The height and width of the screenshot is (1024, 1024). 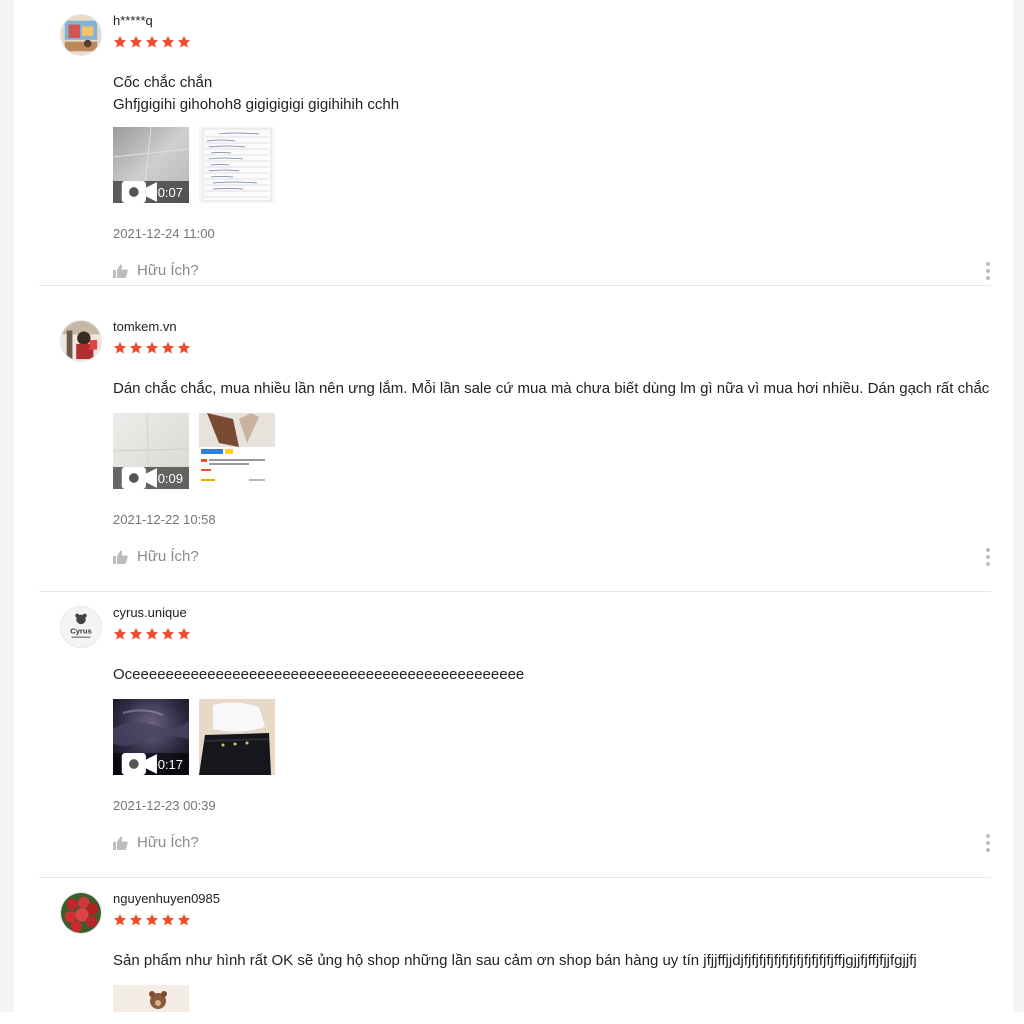 I want to click on video-duration-bar: 0:09, so click(x=151, y=478).